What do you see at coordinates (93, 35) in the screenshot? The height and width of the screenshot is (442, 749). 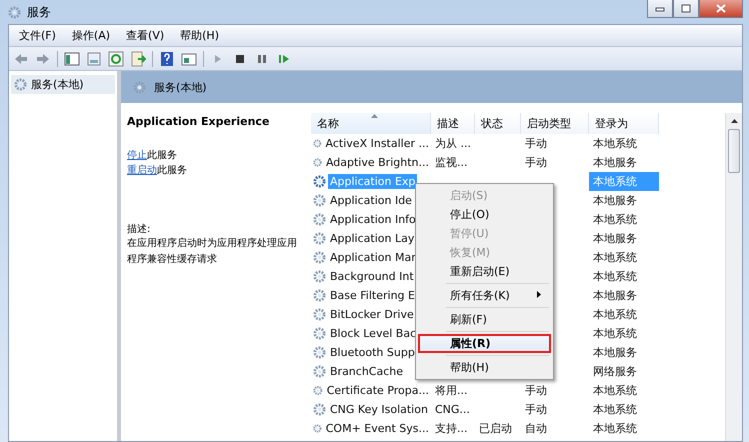 I see `menu-item: 操作(A)` at bounding box center [93, 35].